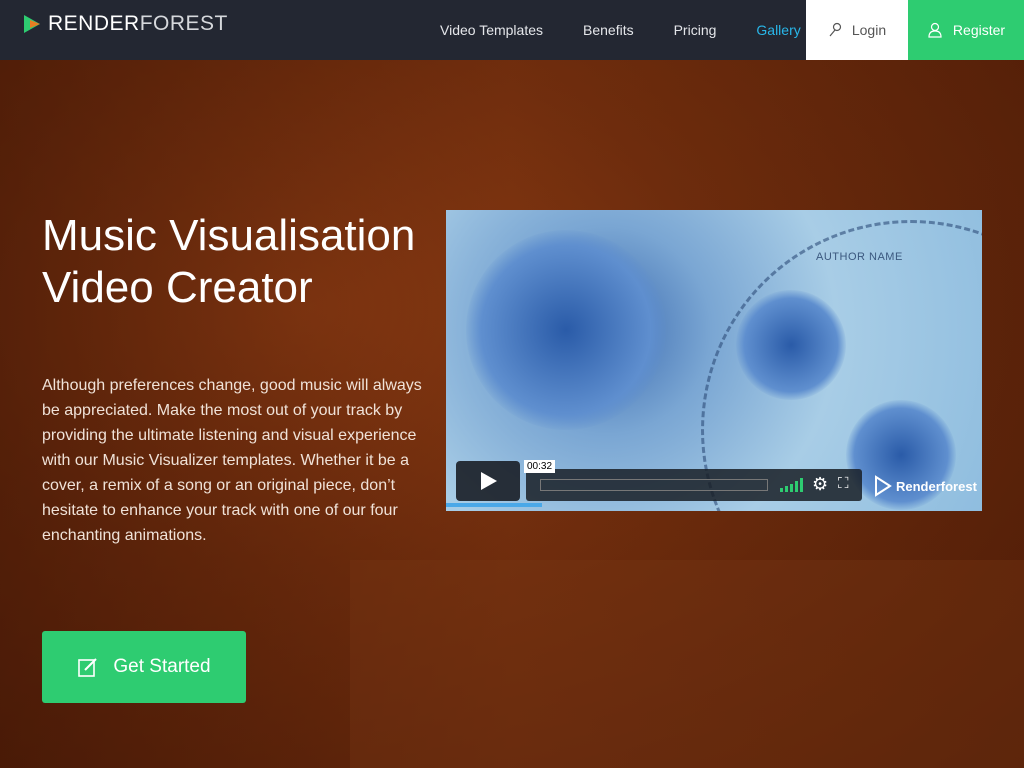  What do you see at coordinates (566, 330) in the screenshot?
I see `video-frame-flower` at bounding box center [566, 330].